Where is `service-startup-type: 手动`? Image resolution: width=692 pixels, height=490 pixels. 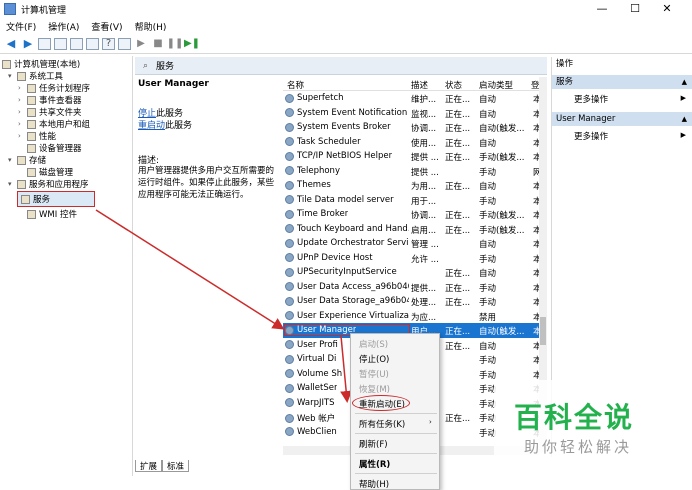
service-startup-type: 手动 is located at coordinates (488, 201).